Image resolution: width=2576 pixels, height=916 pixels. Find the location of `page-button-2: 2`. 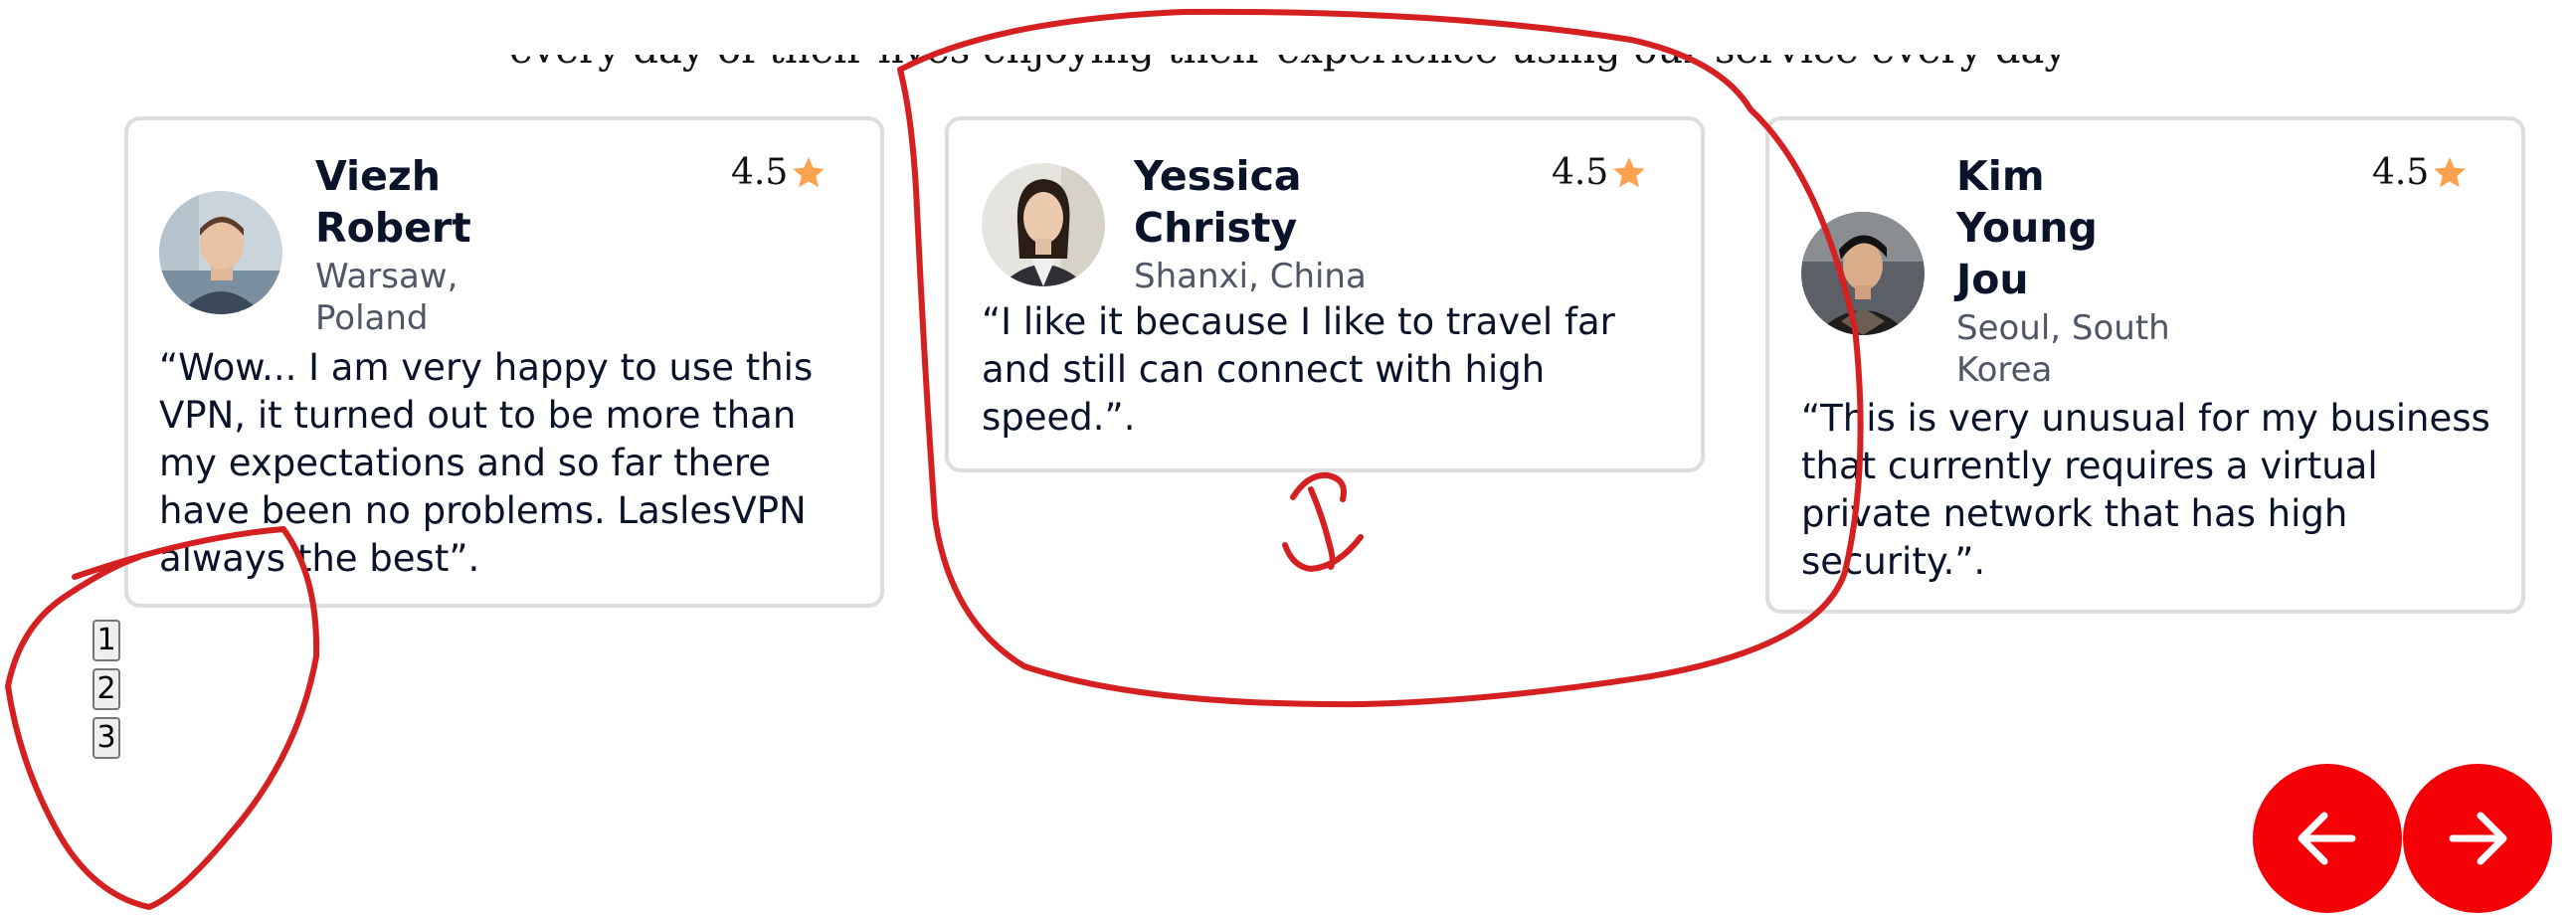

page-button-2: 2 is located at coordinates (106, 689).